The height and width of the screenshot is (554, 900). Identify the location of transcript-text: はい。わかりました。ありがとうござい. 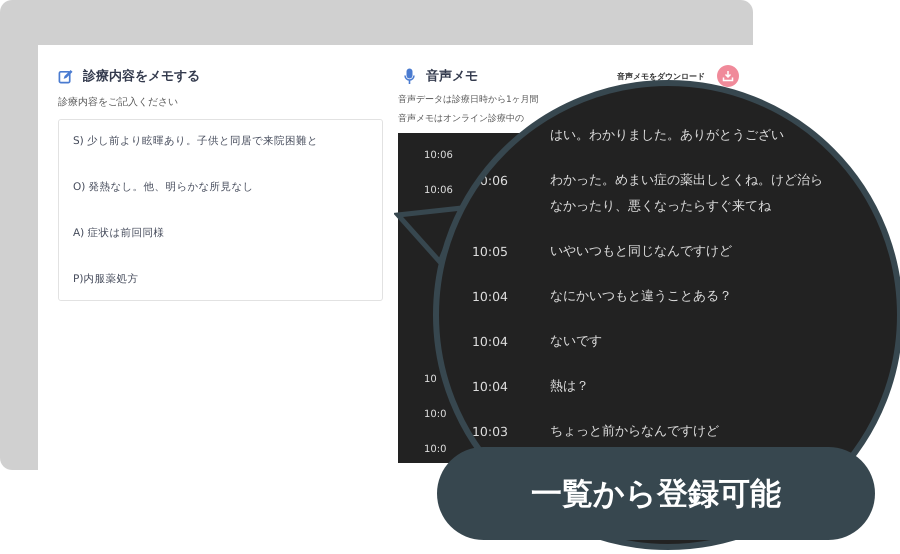
(667, 136).